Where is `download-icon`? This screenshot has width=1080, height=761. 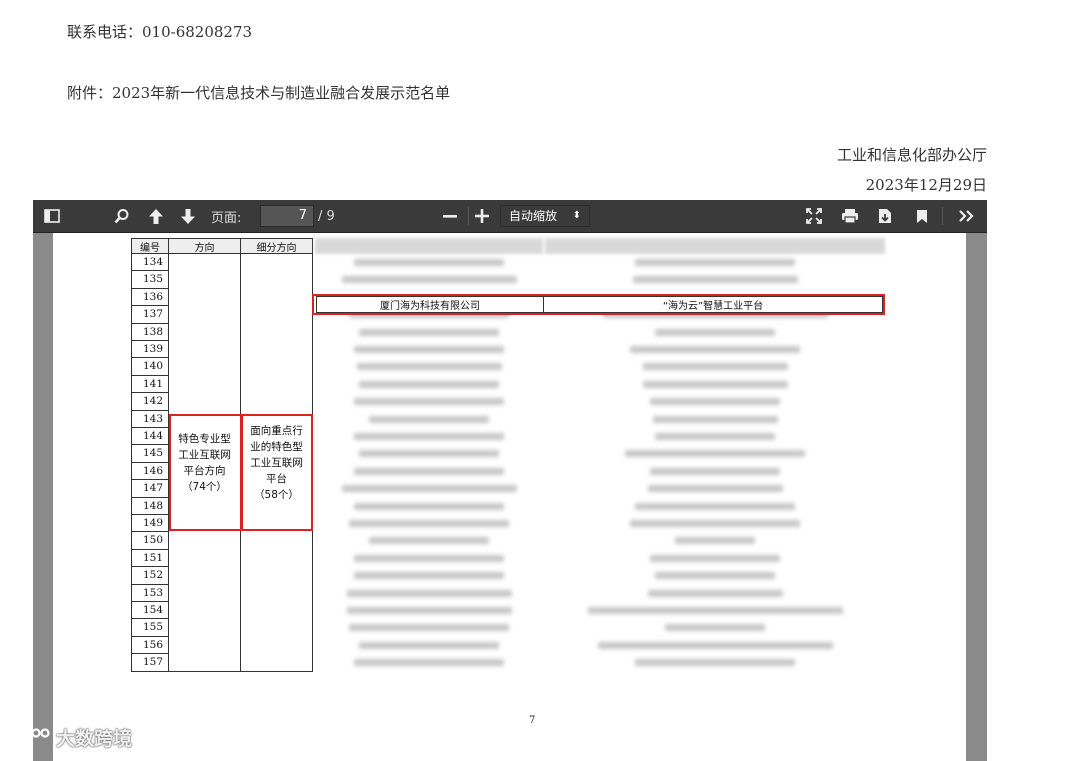 download-icon is located at coordinates (885, 216).